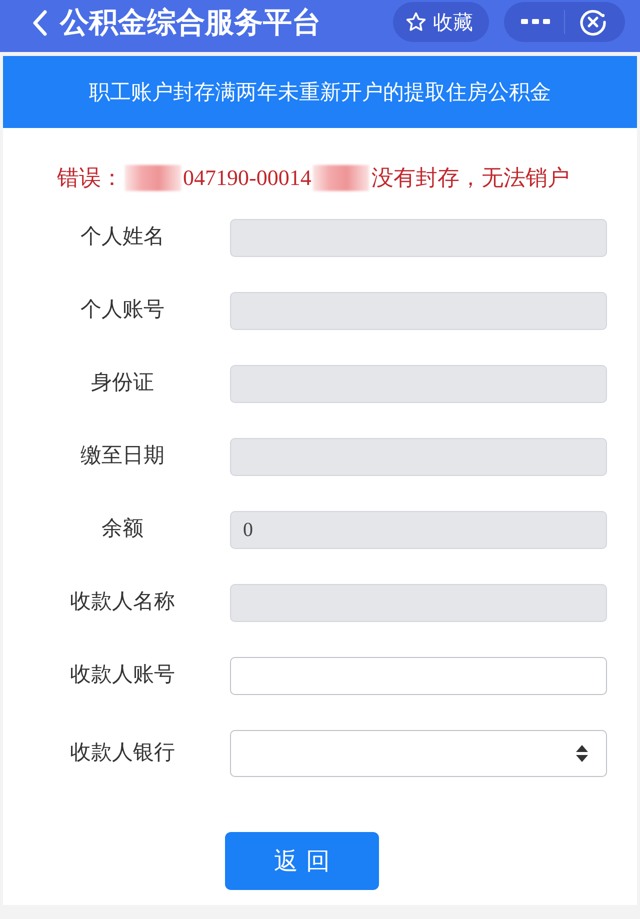 This screenshot has width=640, height=919. What do you see at coordinates (416, 22) in the screenshot?
I see `star-icon` at bounding box center [416, 22].